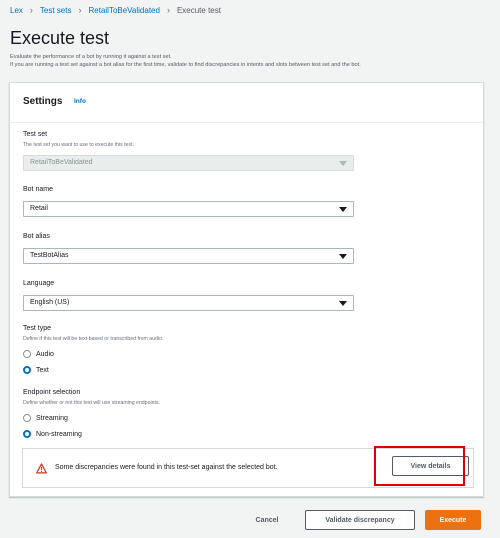 The image size is (500, 538). I want to click on radio-streaming-label: Streaming, so click(52, 418).